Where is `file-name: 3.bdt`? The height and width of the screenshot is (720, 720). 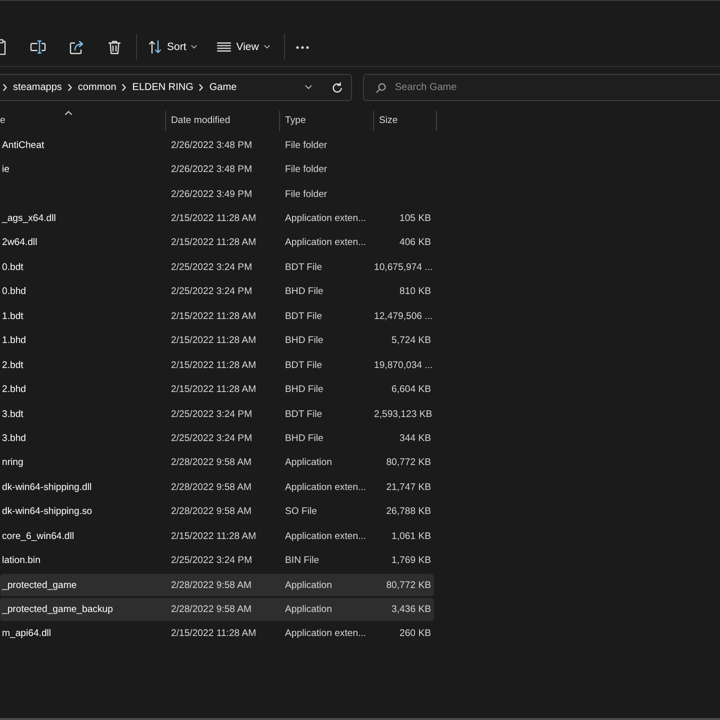 file-name: 3.bdt is located at coordinates (12, 414).